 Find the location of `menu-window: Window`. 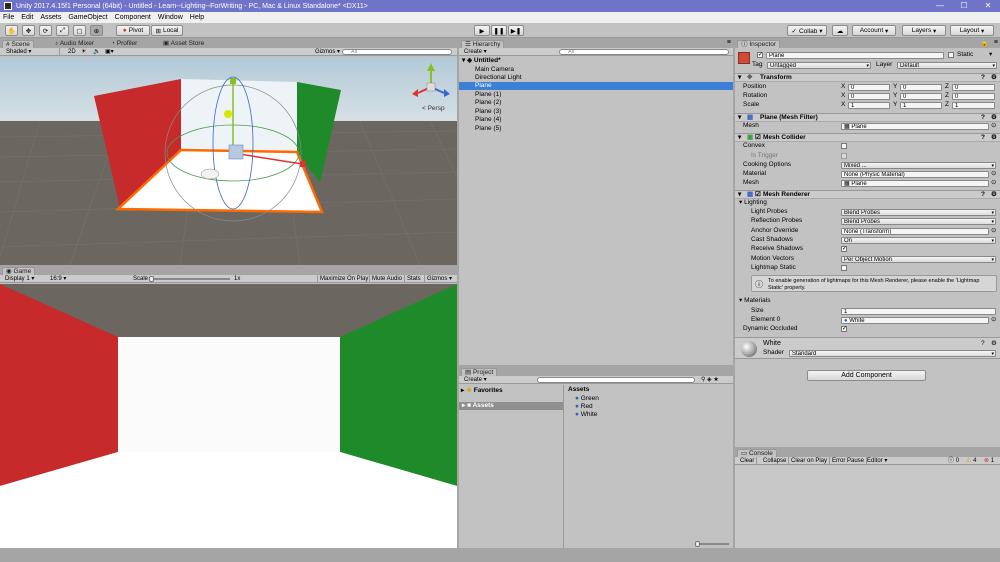

menu-window: Window is located at coordinates (170, 17).